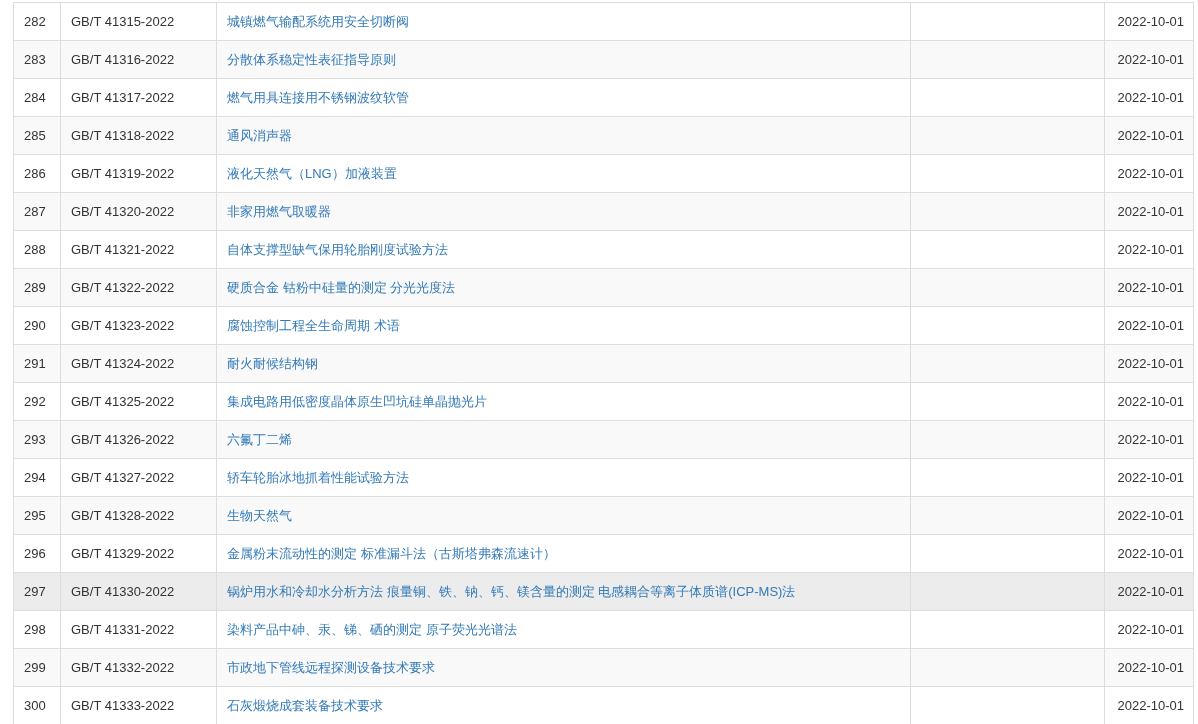  What do you see at coordinates (35, 21) in the screenshot?
I see `row-number: 282` at bounding box center [35, 21].